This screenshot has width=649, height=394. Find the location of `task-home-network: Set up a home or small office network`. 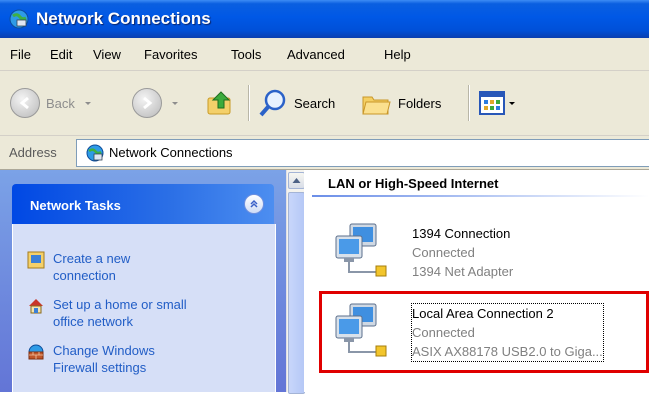

task-home-network: Set up a home or small office network is located at coordinates (107, 313).